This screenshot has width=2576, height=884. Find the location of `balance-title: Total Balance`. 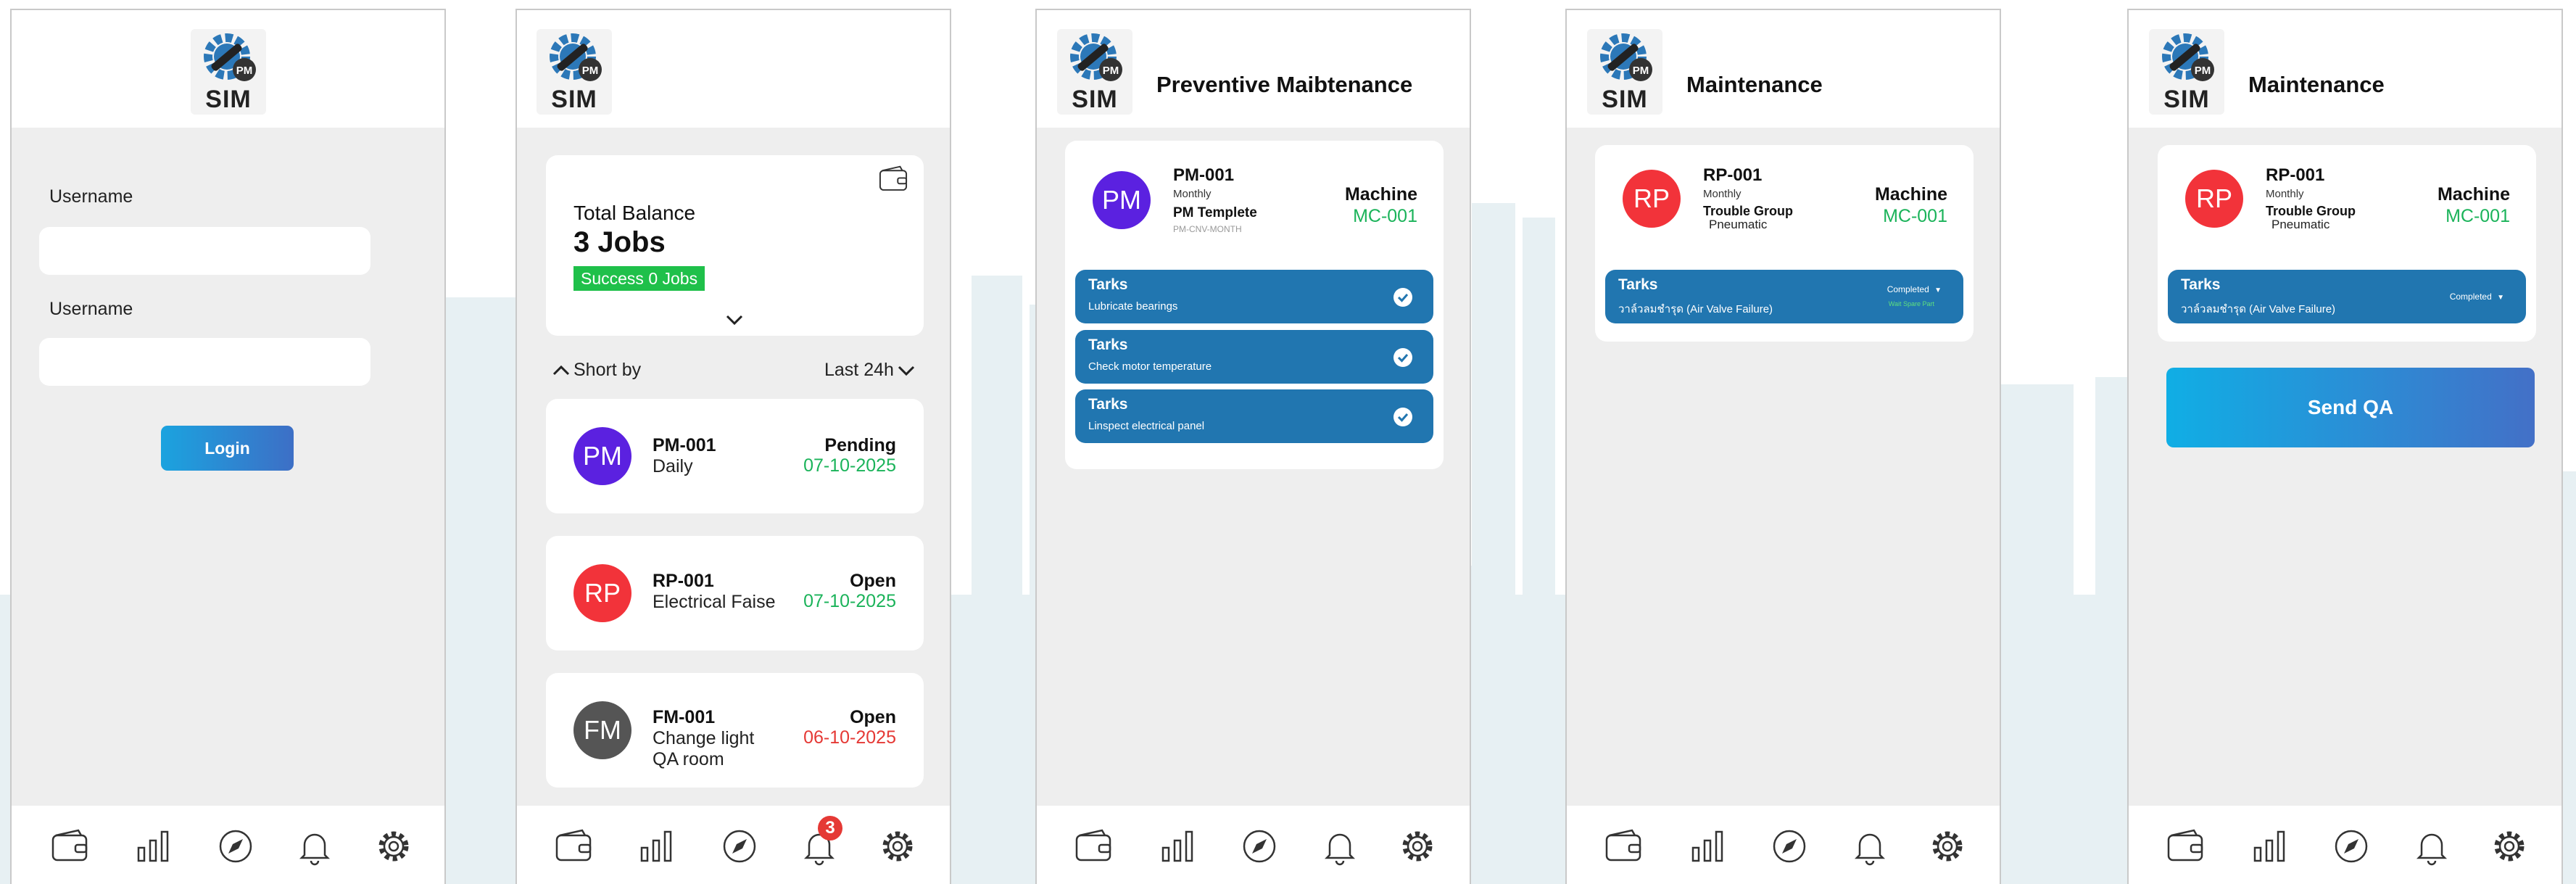

balance-title: Total Balance is located at coordinates (635, 213).